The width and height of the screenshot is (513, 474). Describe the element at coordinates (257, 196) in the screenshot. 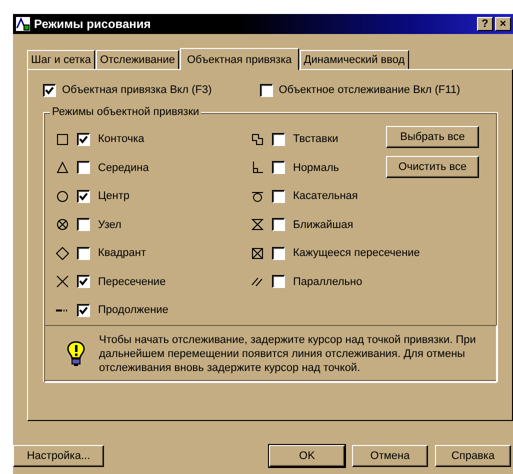

I see `tangent-icon` at that location.